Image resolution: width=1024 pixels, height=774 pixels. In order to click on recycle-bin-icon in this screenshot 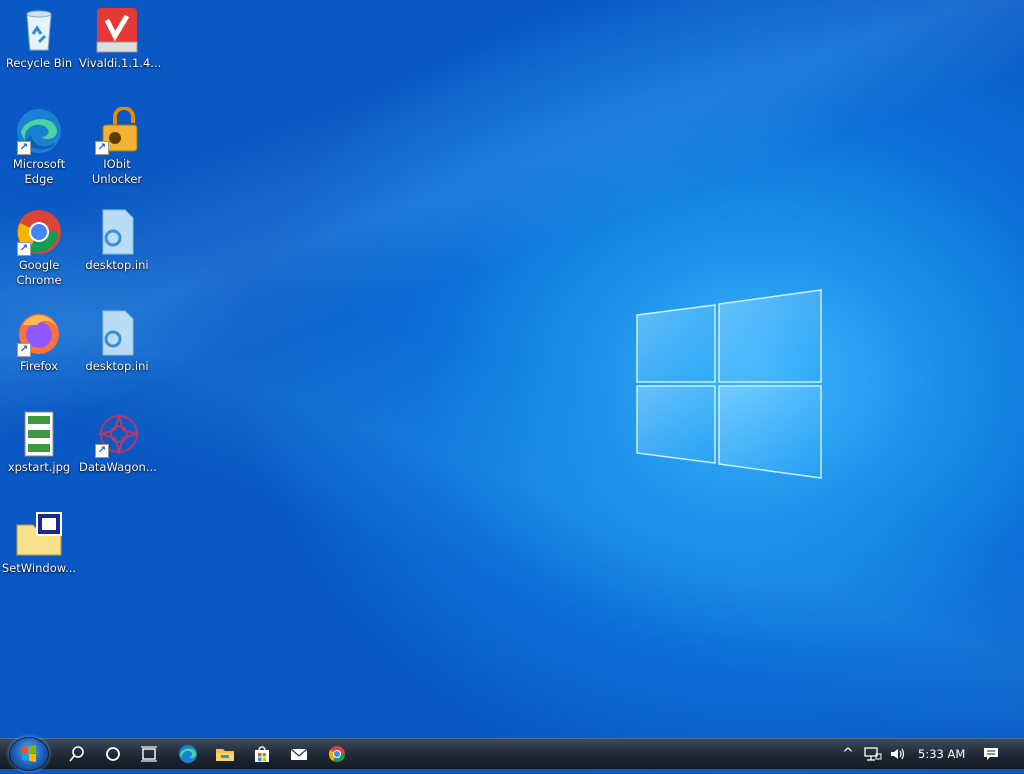, I will do `click(39, 30)`.